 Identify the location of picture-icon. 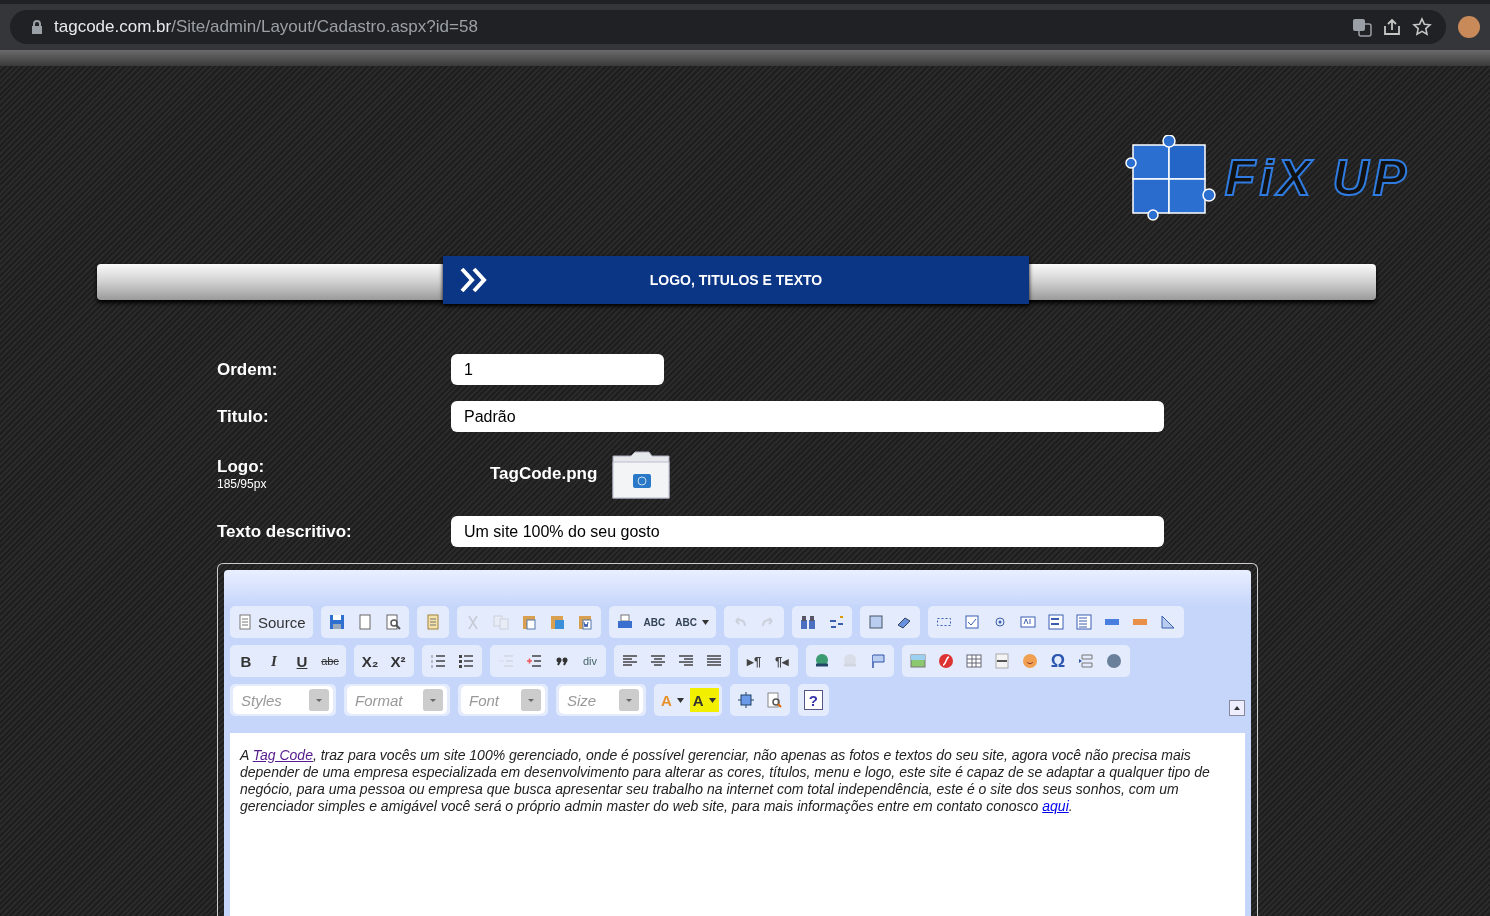
(918, 661).